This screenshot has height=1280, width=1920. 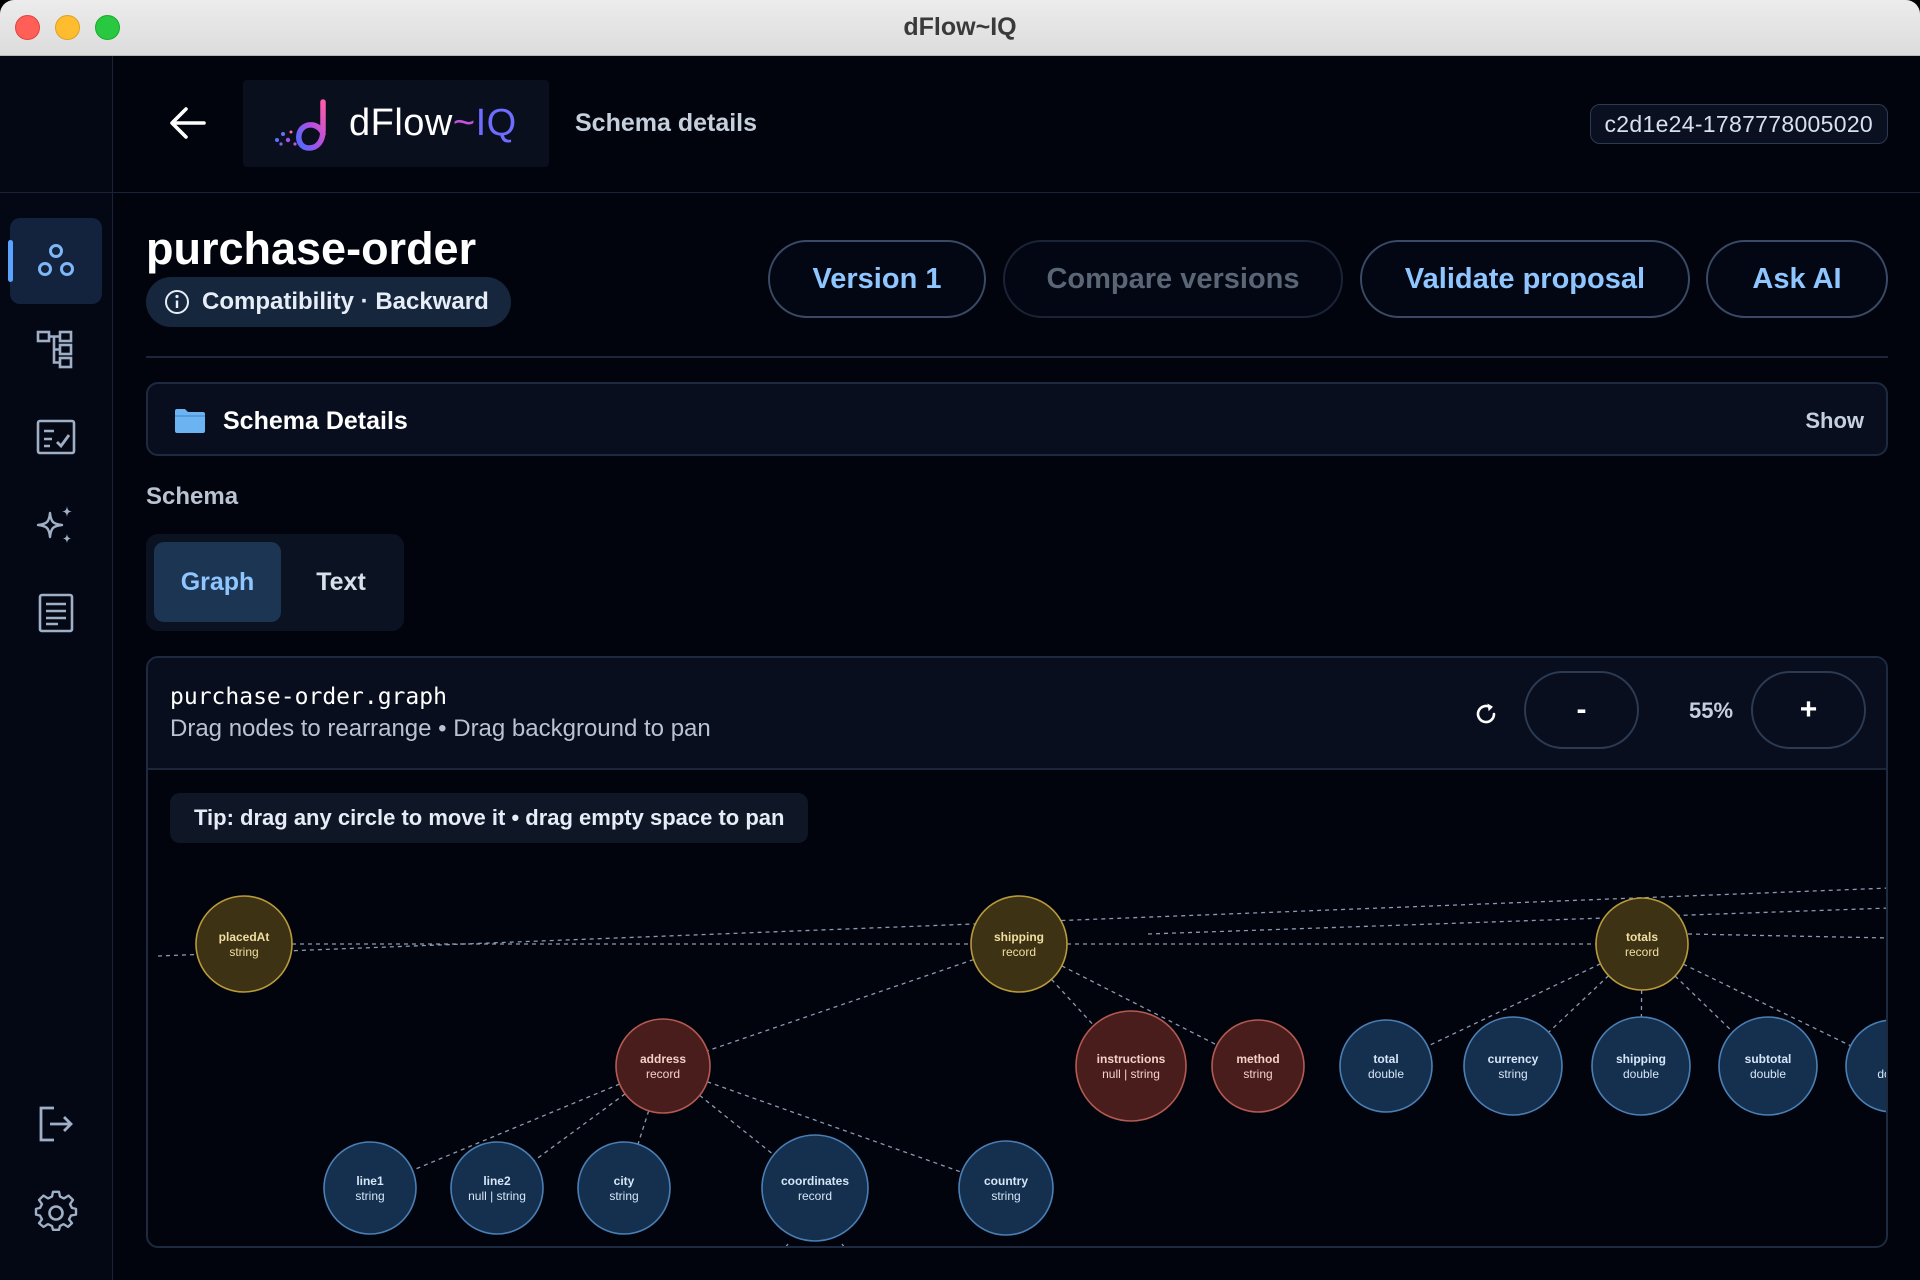 What do you see at coordinates (497, 1196) in the screenshot?
I see `graph-node-type: null | string` at bounding box center [497, 1196].